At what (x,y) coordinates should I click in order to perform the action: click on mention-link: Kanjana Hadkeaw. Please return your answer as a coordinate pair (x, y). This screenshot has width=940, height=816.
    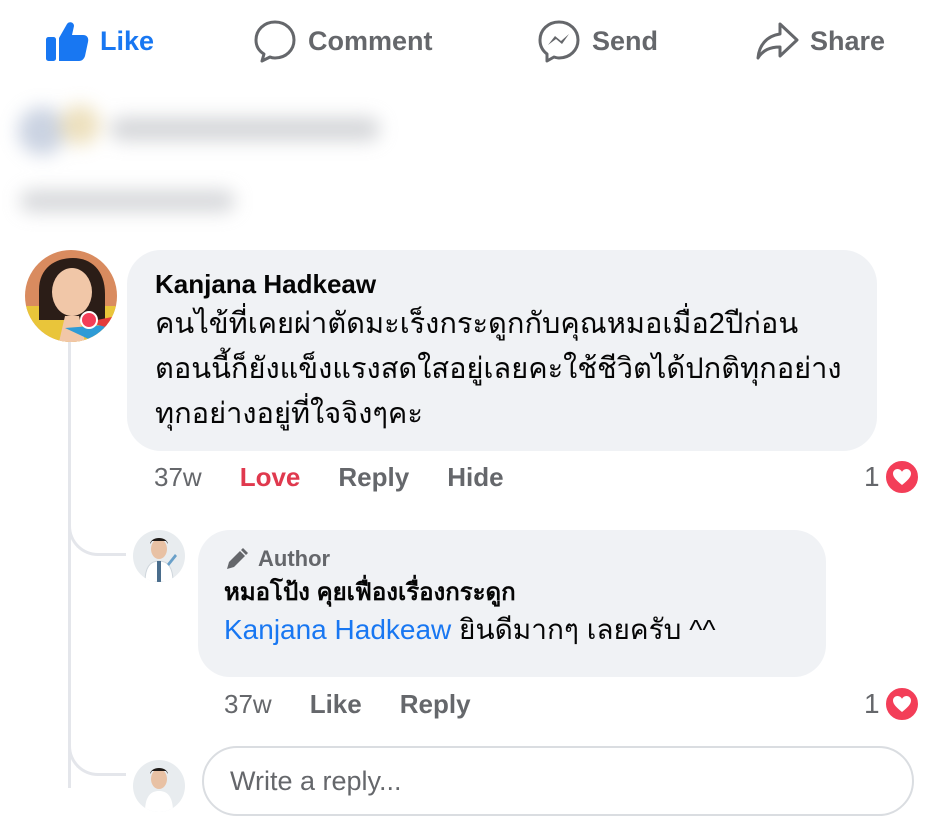
    Looking at the image, I should click on (337, 629).